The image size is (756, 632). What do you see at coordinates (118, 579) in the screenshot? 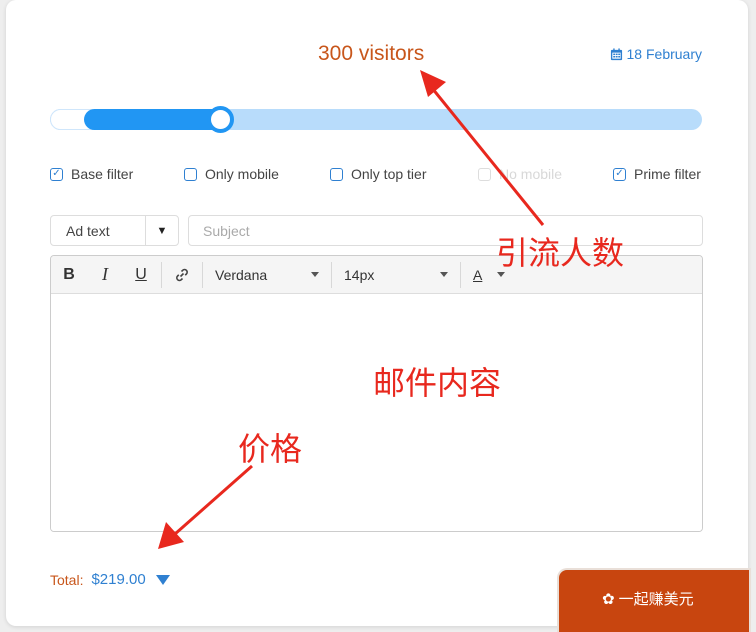
I see `total-amount: $219.00` at bounding box center [118, 579].